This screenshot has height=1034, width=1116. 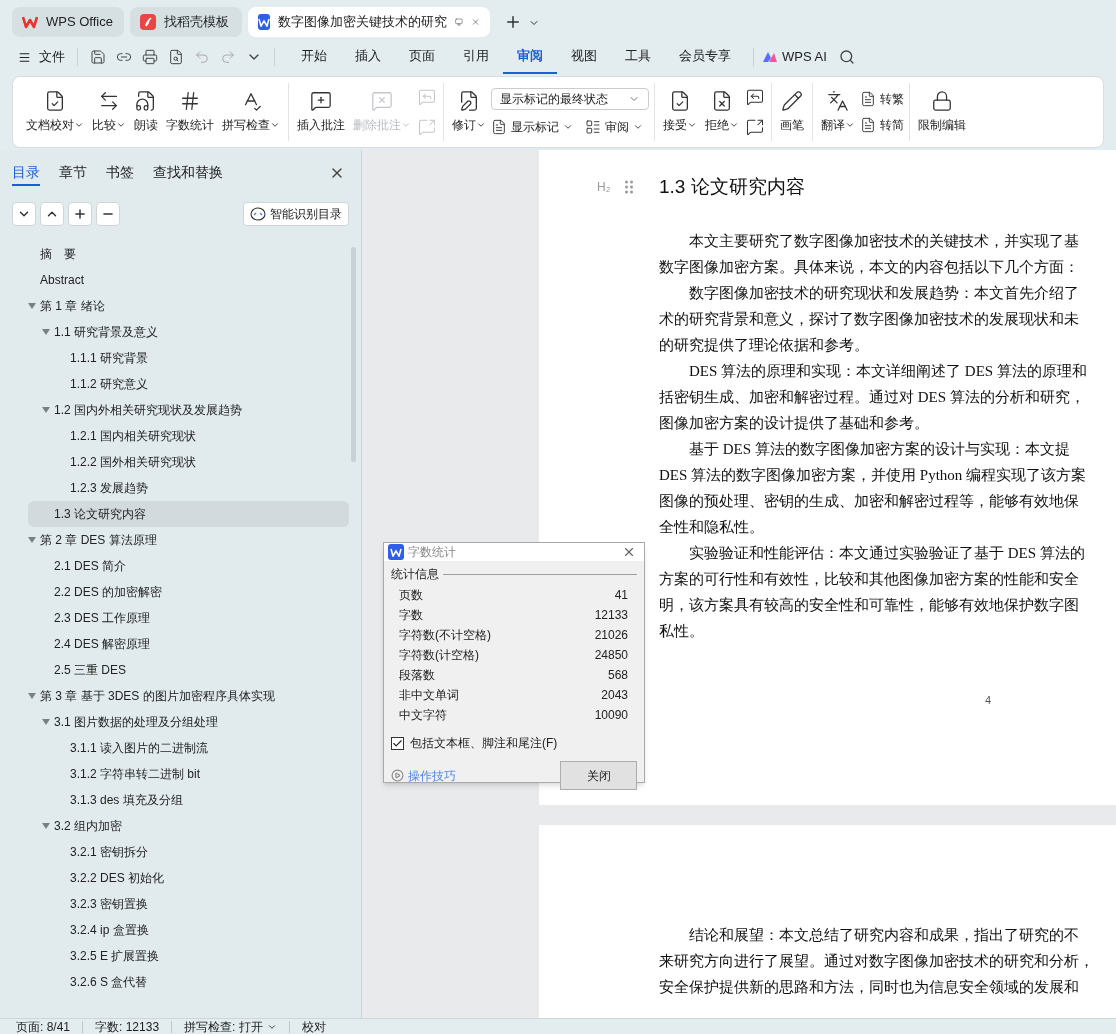 I want to click on outline-item: 2.2 DES 的加密解密, so click(x=188, y=592).